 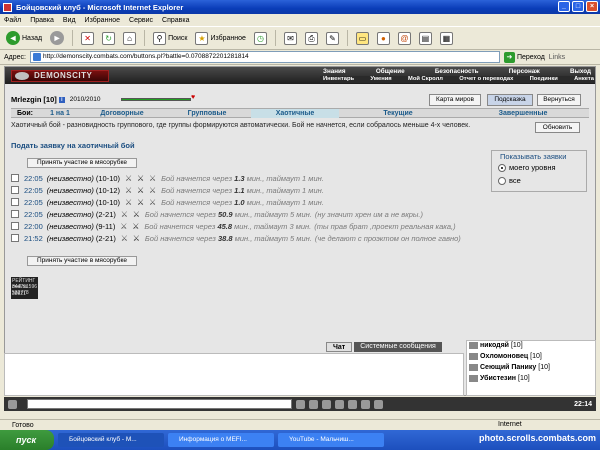 What do you see at coordinates (27, 440) in the screenshot?
I see `start-button: пуск` at bounding box center [27, 440].